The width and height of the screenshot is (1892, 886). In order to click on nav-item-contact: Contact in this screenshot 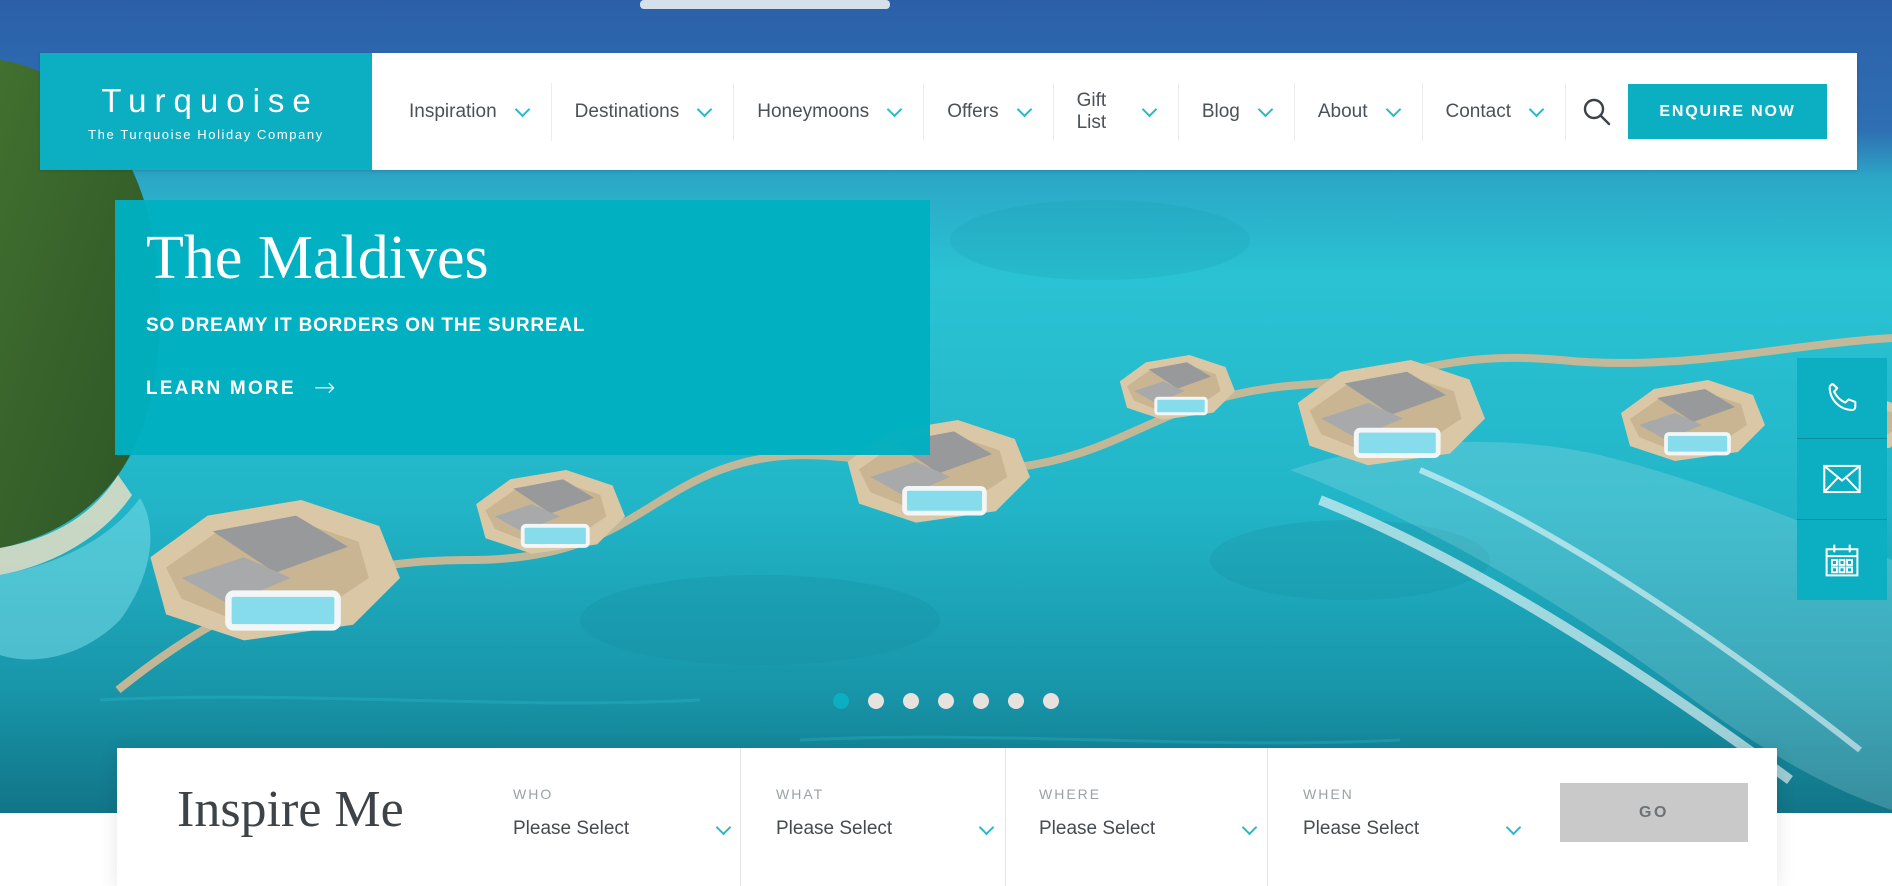, I will do `click(1494, 111)`.